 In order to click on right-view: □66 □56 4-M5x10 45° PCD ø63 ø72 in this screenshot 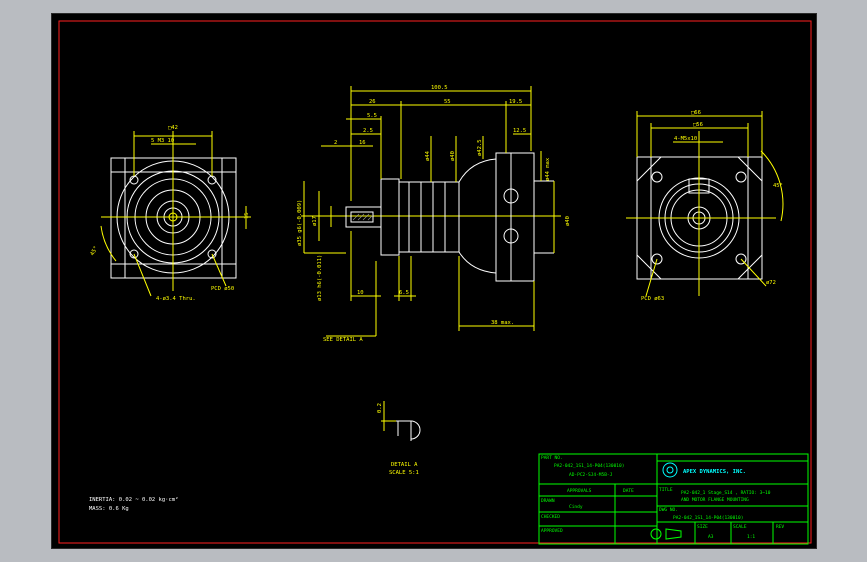, I will do `click(705, 206)`.